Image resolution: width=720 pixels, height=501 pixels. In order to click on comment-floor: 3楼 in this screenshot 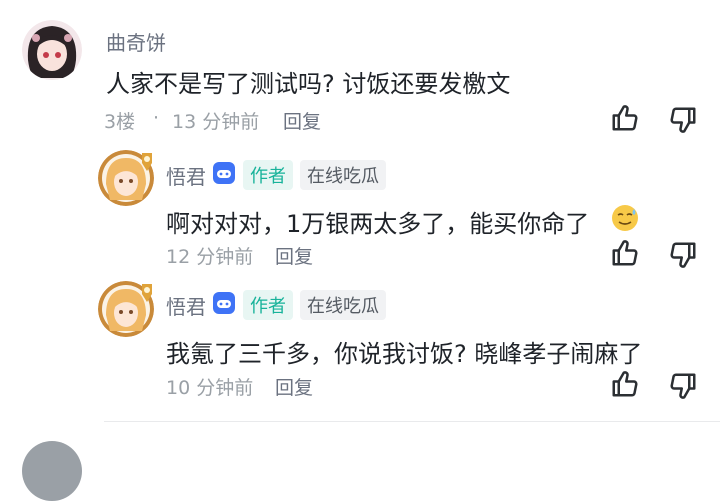, I will do `click(120, 122)`.